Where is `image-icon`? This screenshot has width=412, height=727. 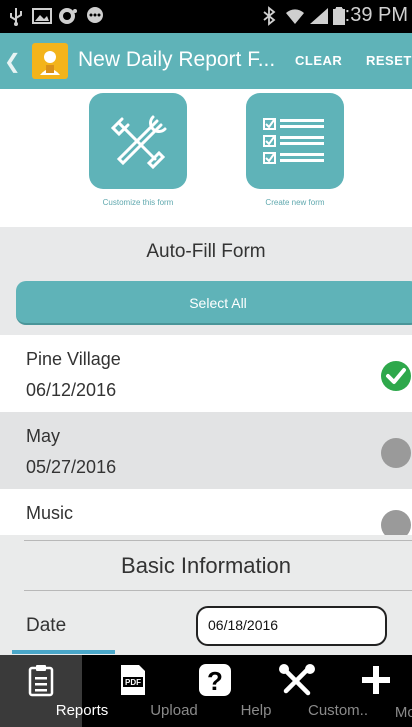 image-icon is located at coordinates (42, 16).